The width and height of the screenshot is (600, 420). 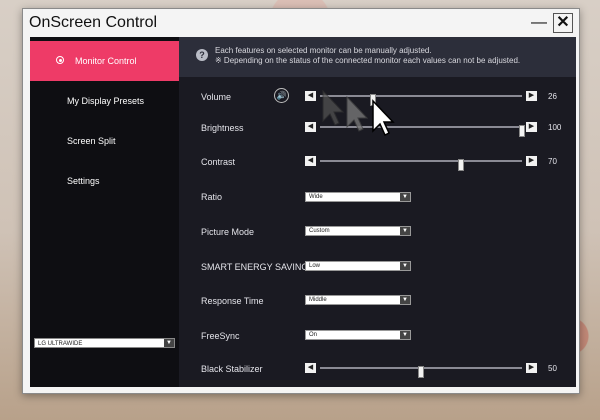 What do you see at coordinates (216, 97) in the screenshot?
I see `volume-label: Volume` at bounding box center [216, 97].